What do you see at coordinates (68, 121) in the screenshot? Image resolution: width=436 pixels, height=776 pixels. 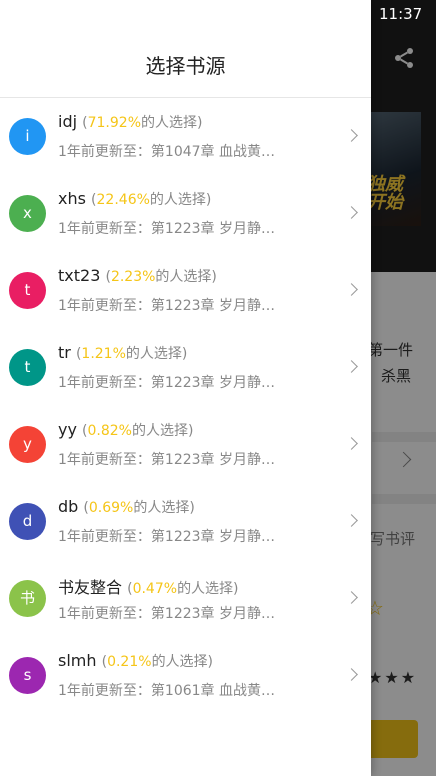 I see `source-name: idj` at bounding box center [68, 121].